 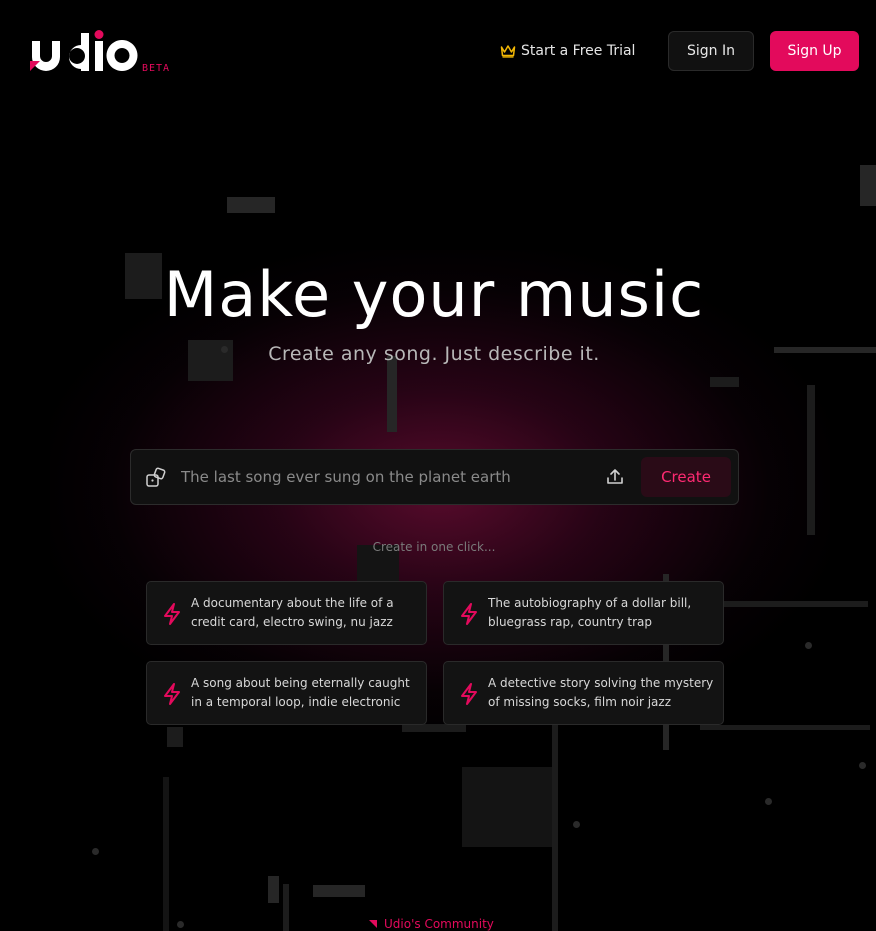 I want to click on udio-wordmark-logo, so click(x=84, y=50).